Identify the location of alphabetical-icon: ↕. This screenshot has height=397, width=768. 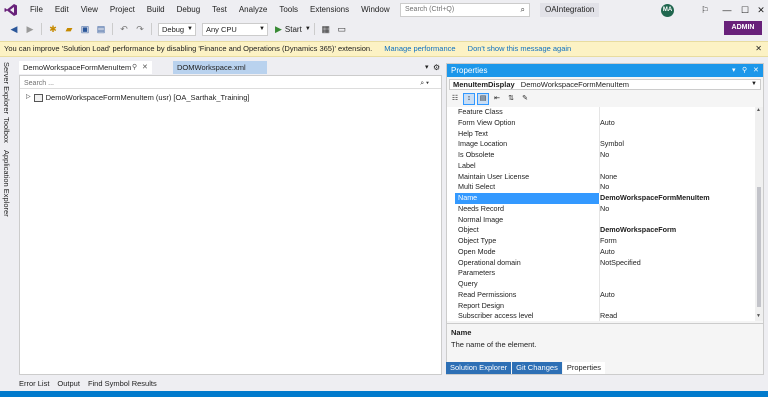
(469, 98).